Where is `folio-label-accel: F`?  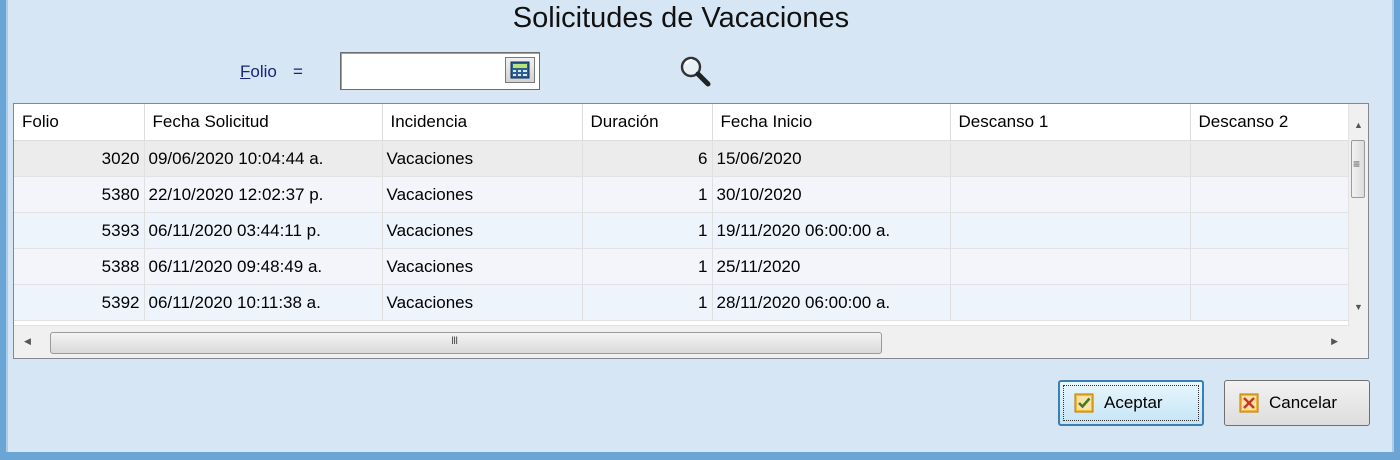
folio-label-accel: F is located at coordinates (245, 71).